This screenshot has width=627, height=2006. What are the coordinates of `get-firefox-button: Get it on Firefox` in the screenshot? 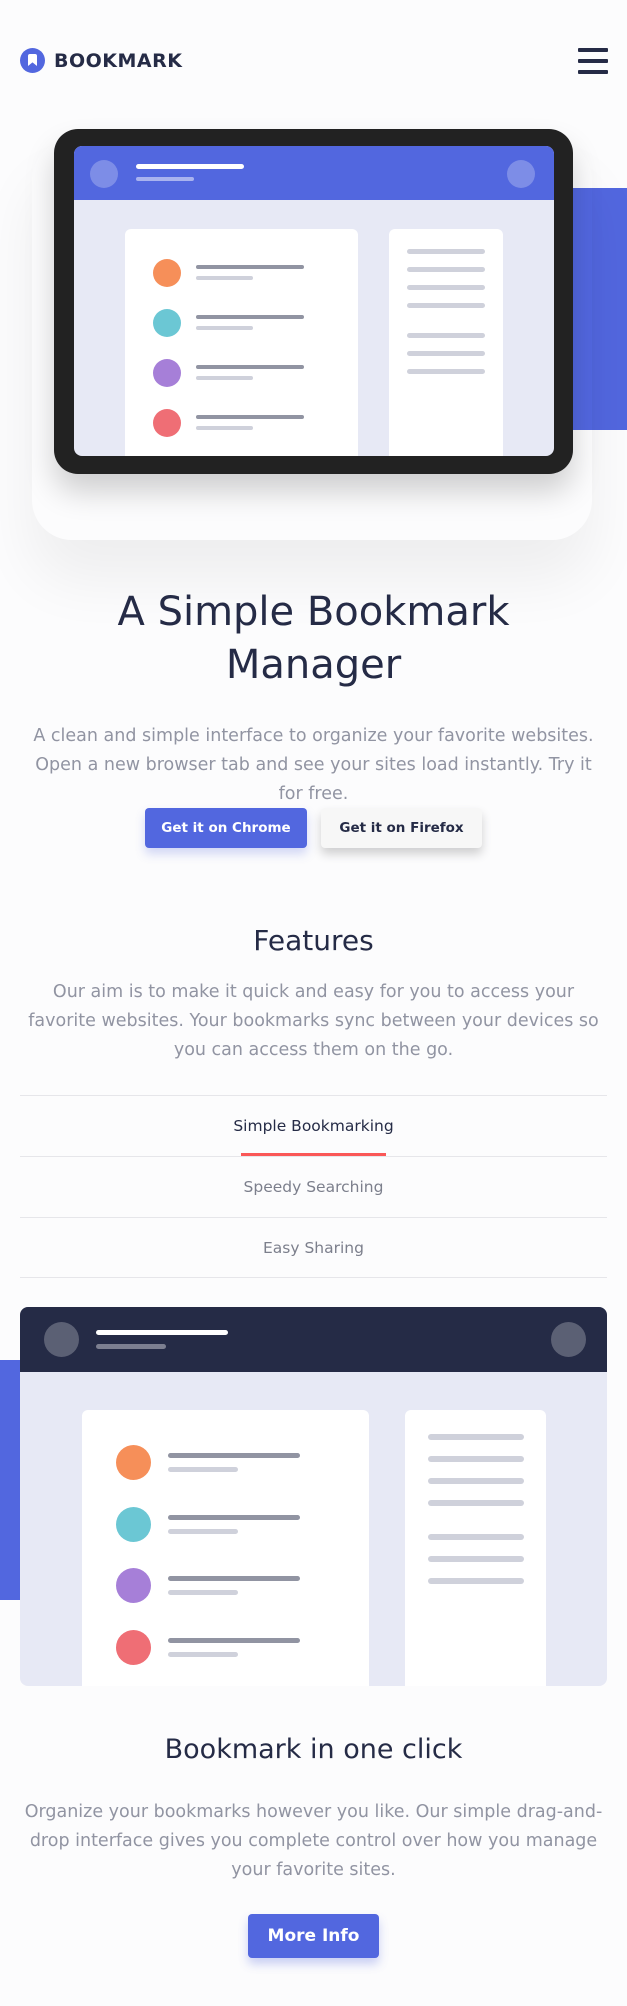 It's located at (401, 828).